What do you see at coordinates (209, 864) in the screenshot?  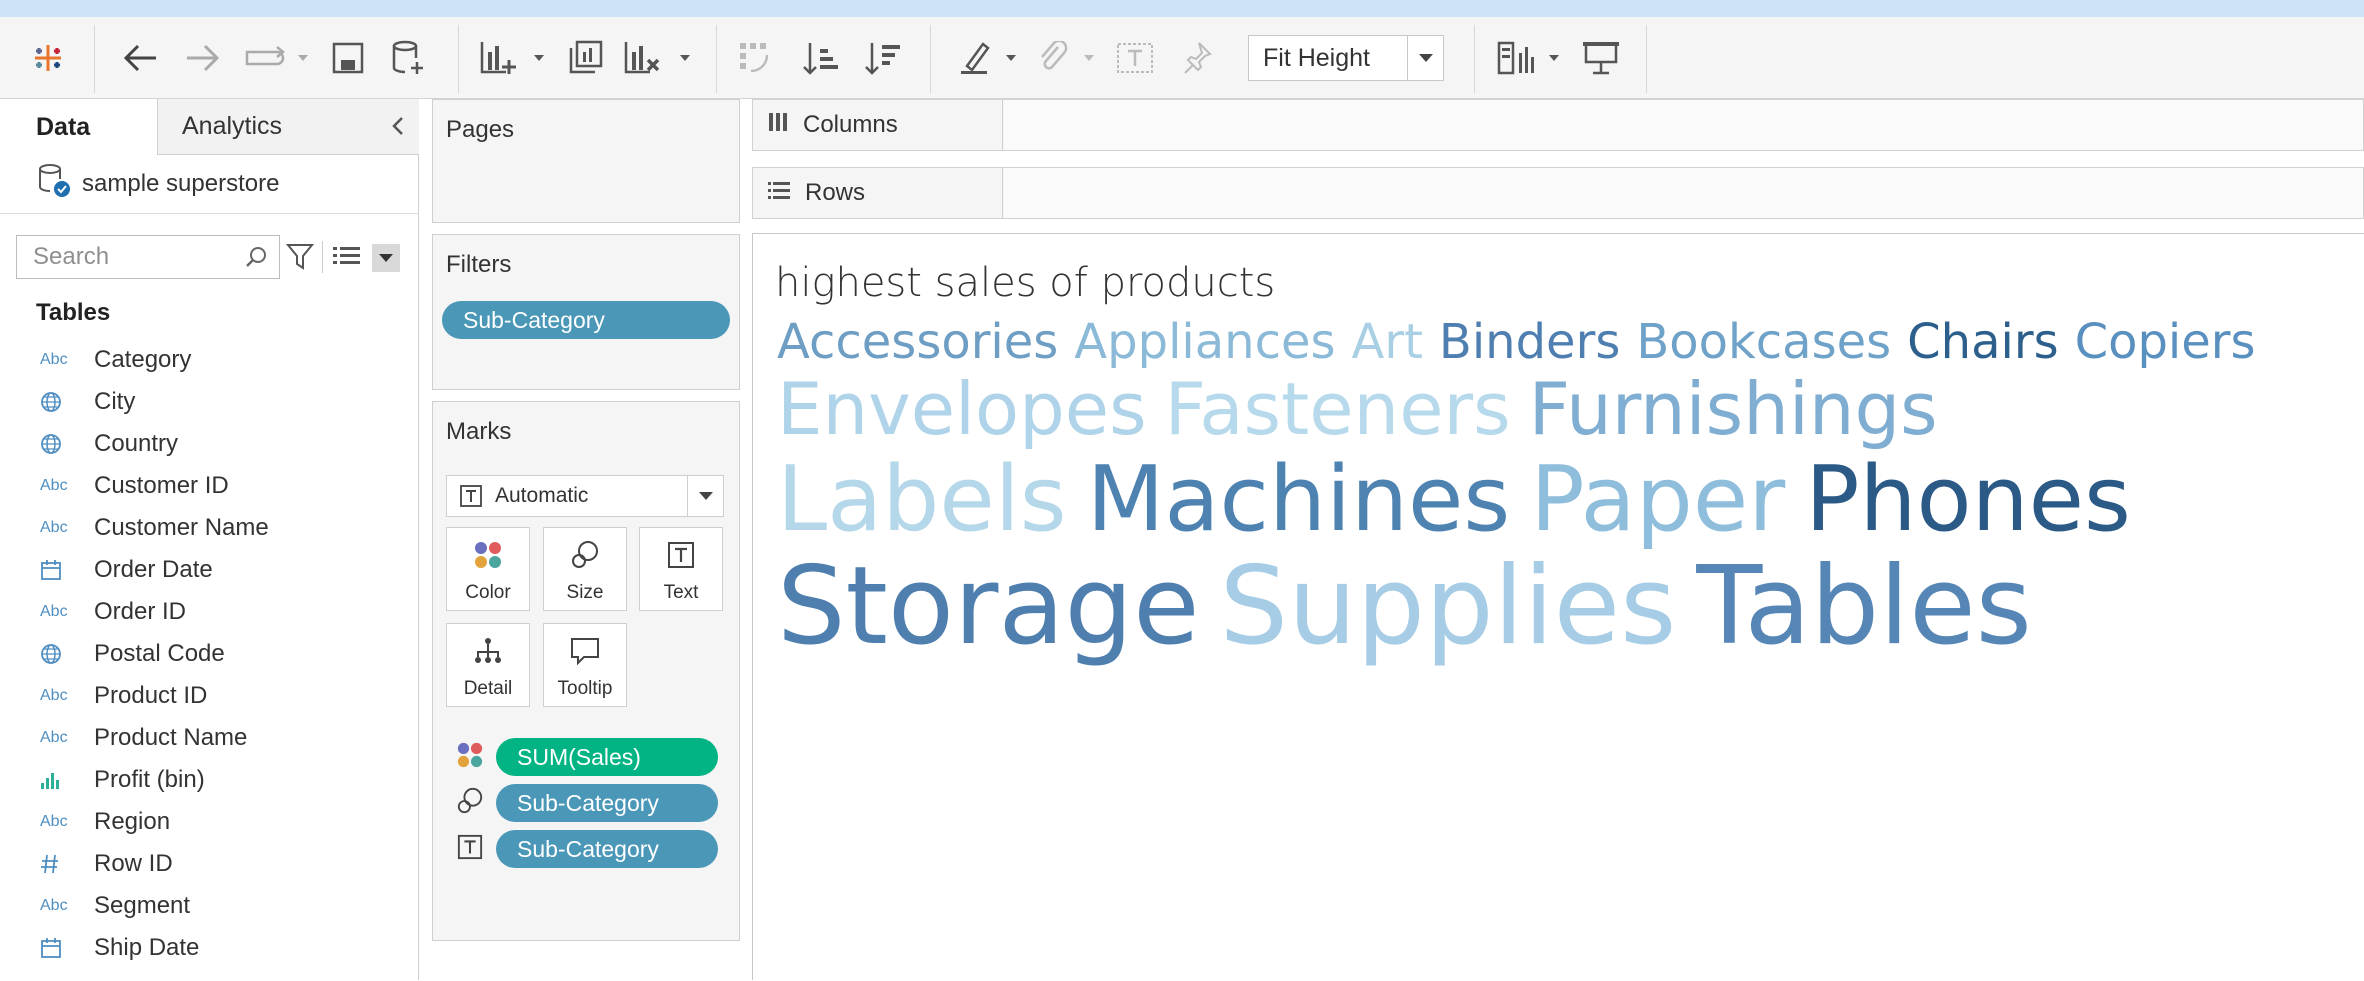 I see `field-item: Row ID` at bounding box center [209, 864].